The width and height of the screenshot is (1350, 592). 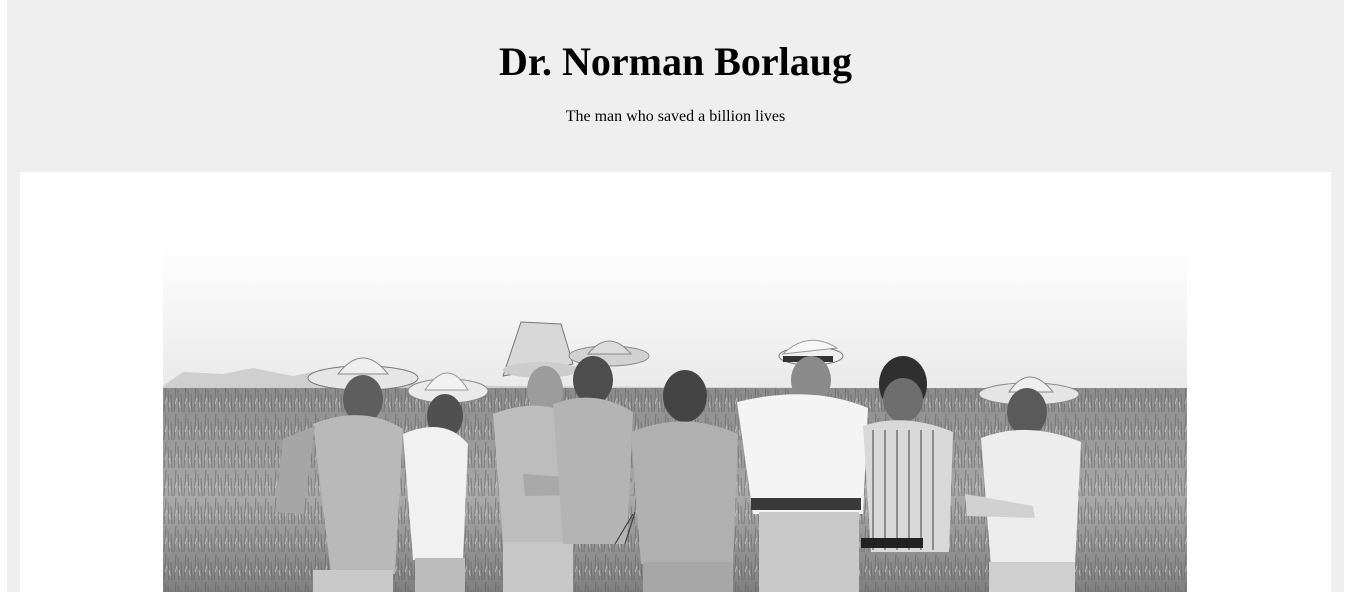 What do you see at coordinates (675, 116) in the screenshot?
I see `page-subtitle: The man who saved a billion lives` at bounding box center [675, 116].